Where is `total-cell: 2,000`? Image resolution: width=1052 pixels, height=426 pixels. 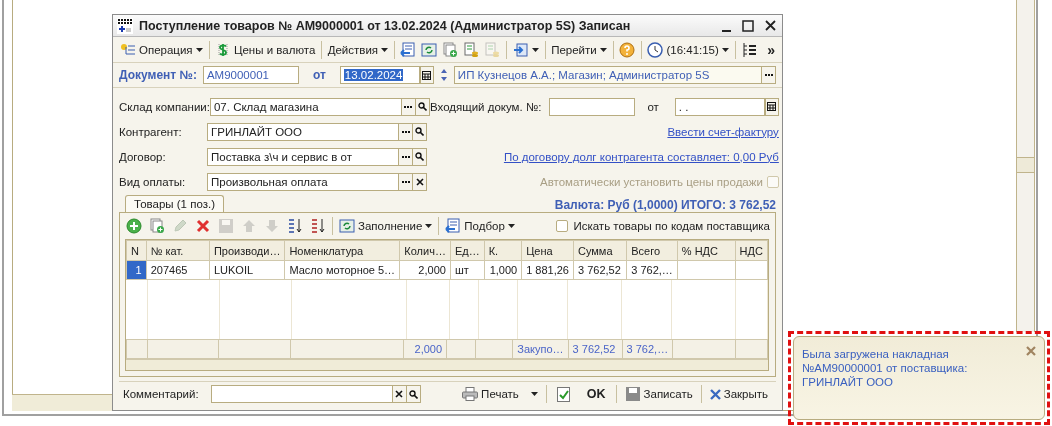 total-cell: 2,000 is located at coordinates (425, 349).